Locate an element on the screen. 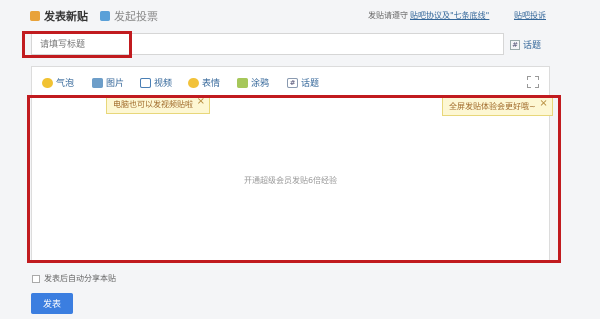  emoji-icon is located at coordinates (193, 82).